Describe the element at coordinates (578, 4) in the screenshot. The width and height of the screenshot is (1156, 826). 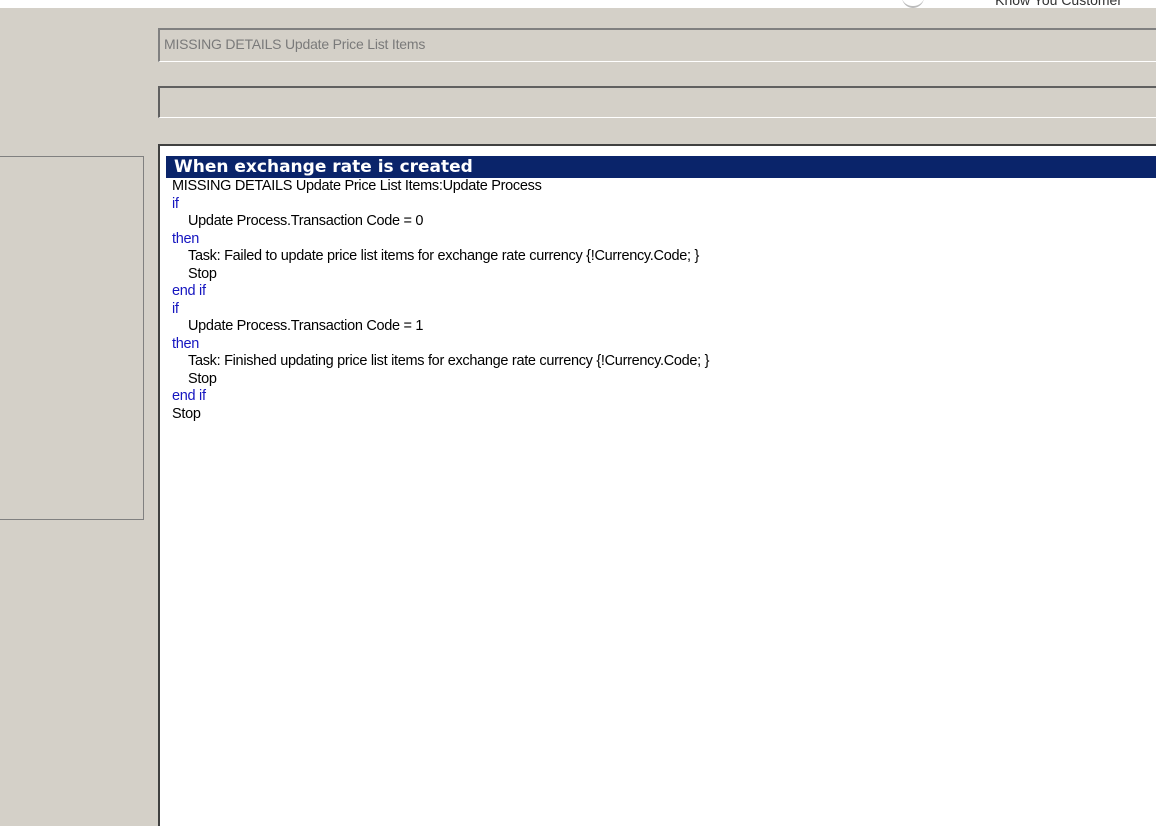
I see `top-banner: Know You Customer` at that location.